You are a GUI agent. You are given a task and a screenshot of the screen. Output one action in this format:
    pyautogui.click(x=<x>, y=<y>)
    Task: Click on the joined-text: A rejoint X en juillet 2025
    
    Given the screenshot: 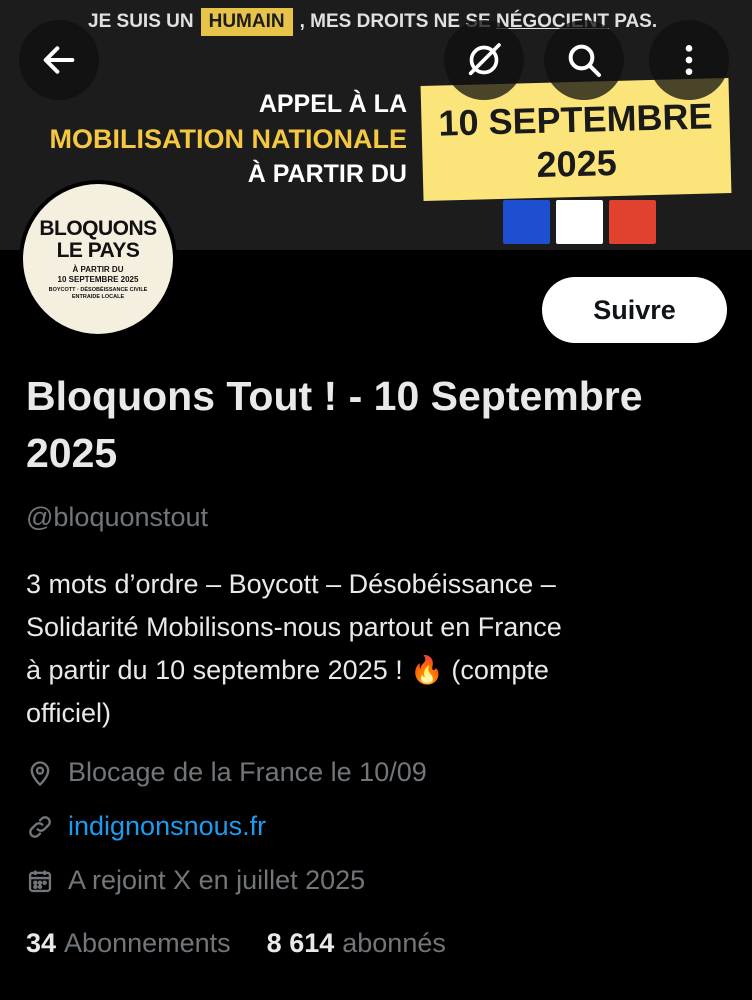 What is the action you would take?
    pyautogui.click(x=217, y=880)
    